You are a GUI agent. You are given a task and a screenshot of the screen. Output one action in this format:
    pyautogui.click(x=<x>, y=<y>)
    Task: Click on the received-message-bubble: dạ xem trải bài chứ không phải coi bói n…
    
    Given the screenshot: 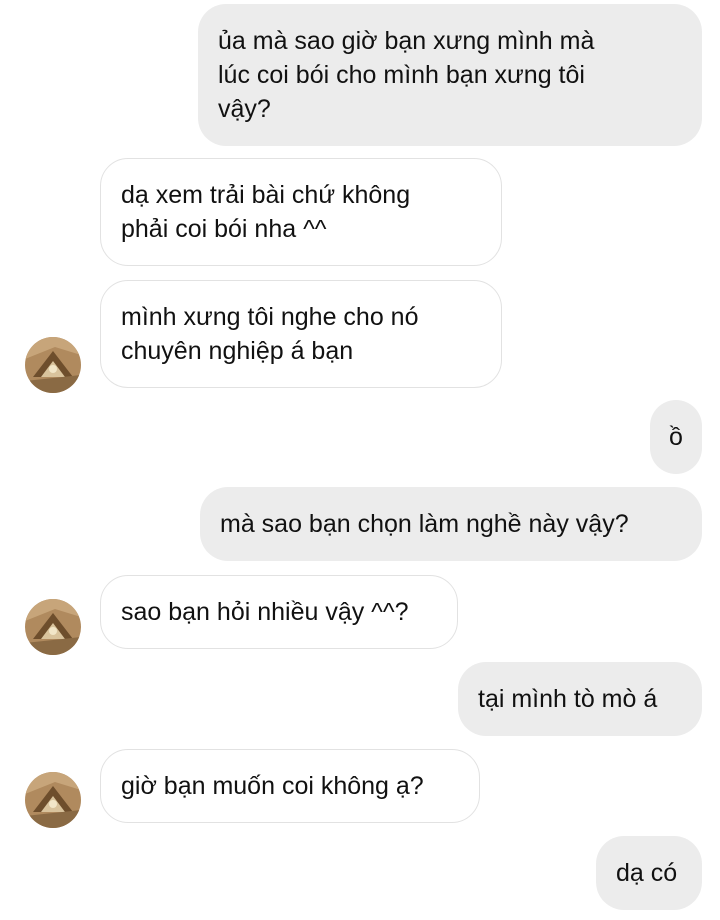 What is the action you would take?
    pyautogui.click(x=301, y=212)
    